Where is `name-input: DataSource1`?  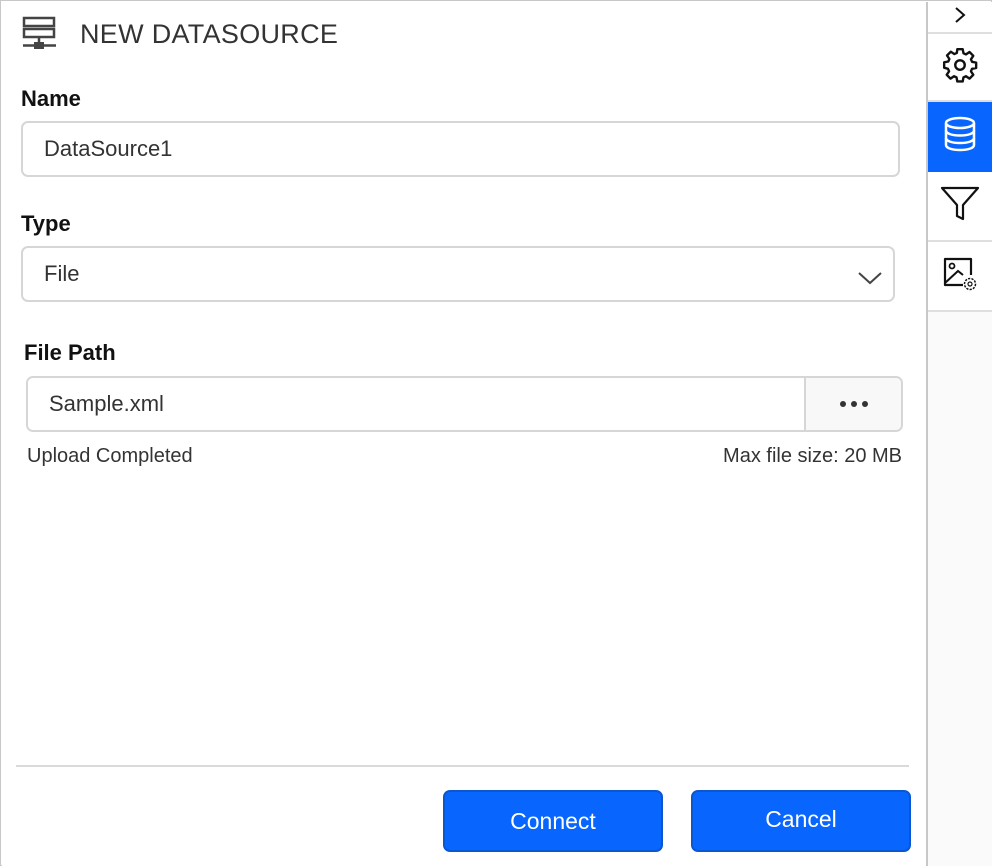 name-input: DataSource1 is located at coordinates (460, 149).